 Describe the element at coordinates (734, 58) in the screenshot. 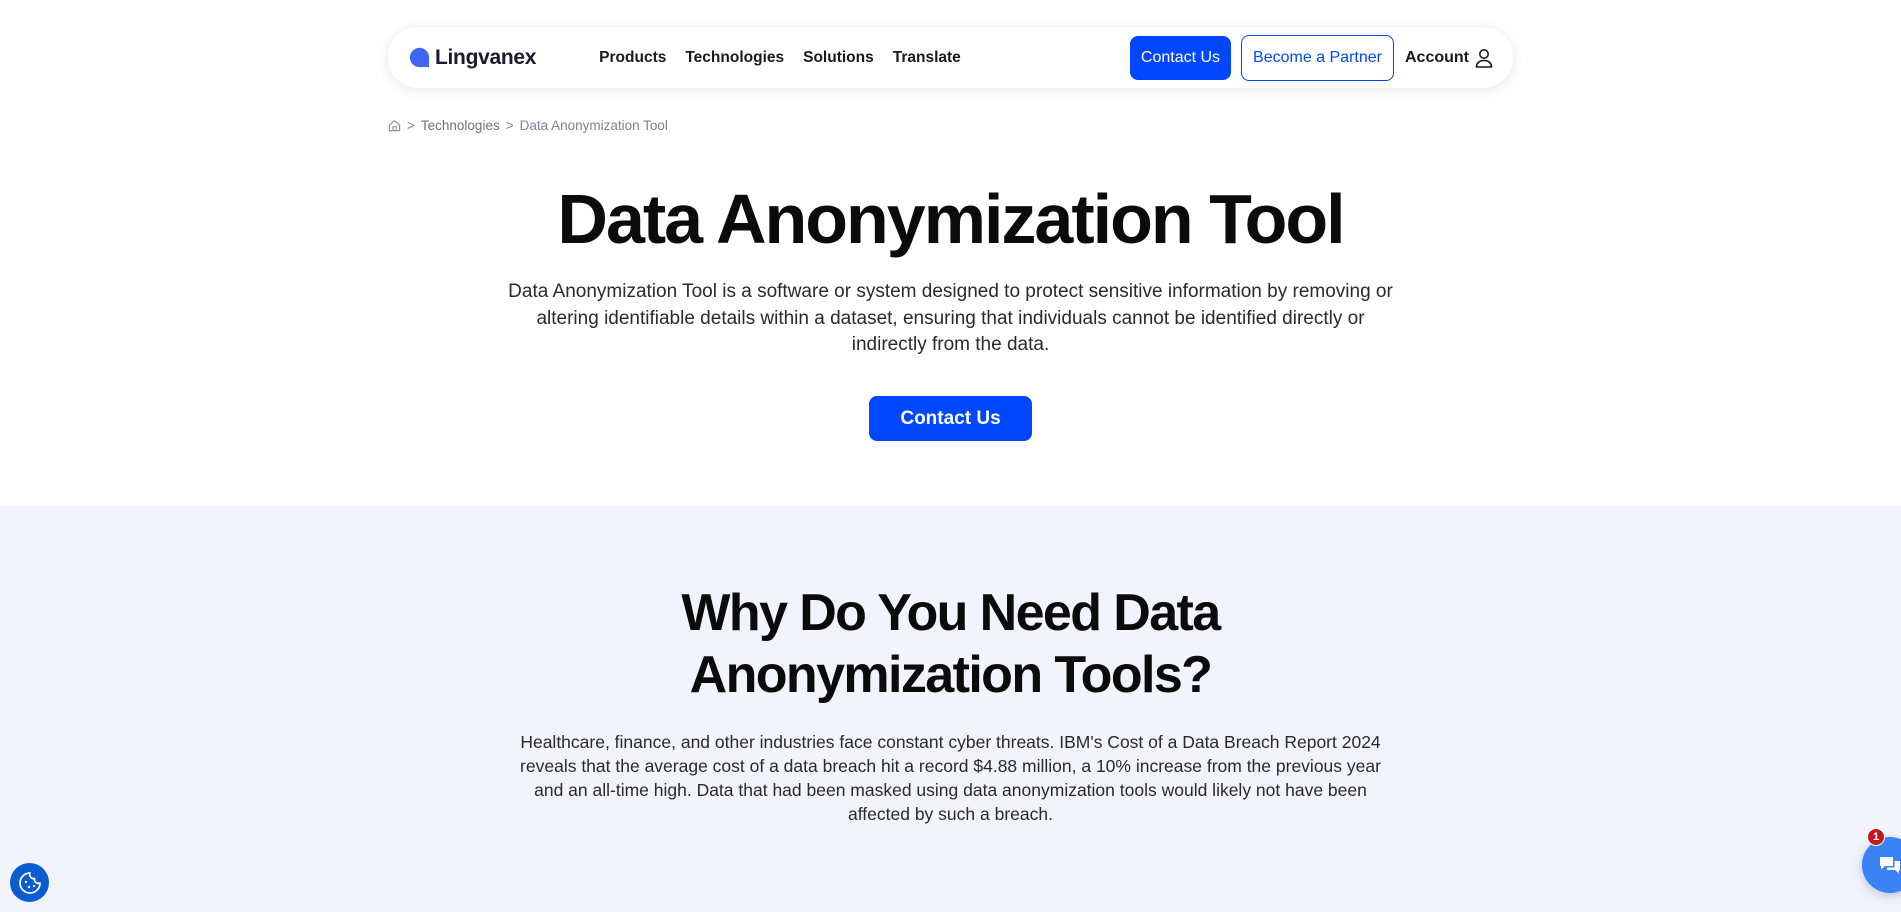

I see `nav-item-technologies: Technologies` at that location.